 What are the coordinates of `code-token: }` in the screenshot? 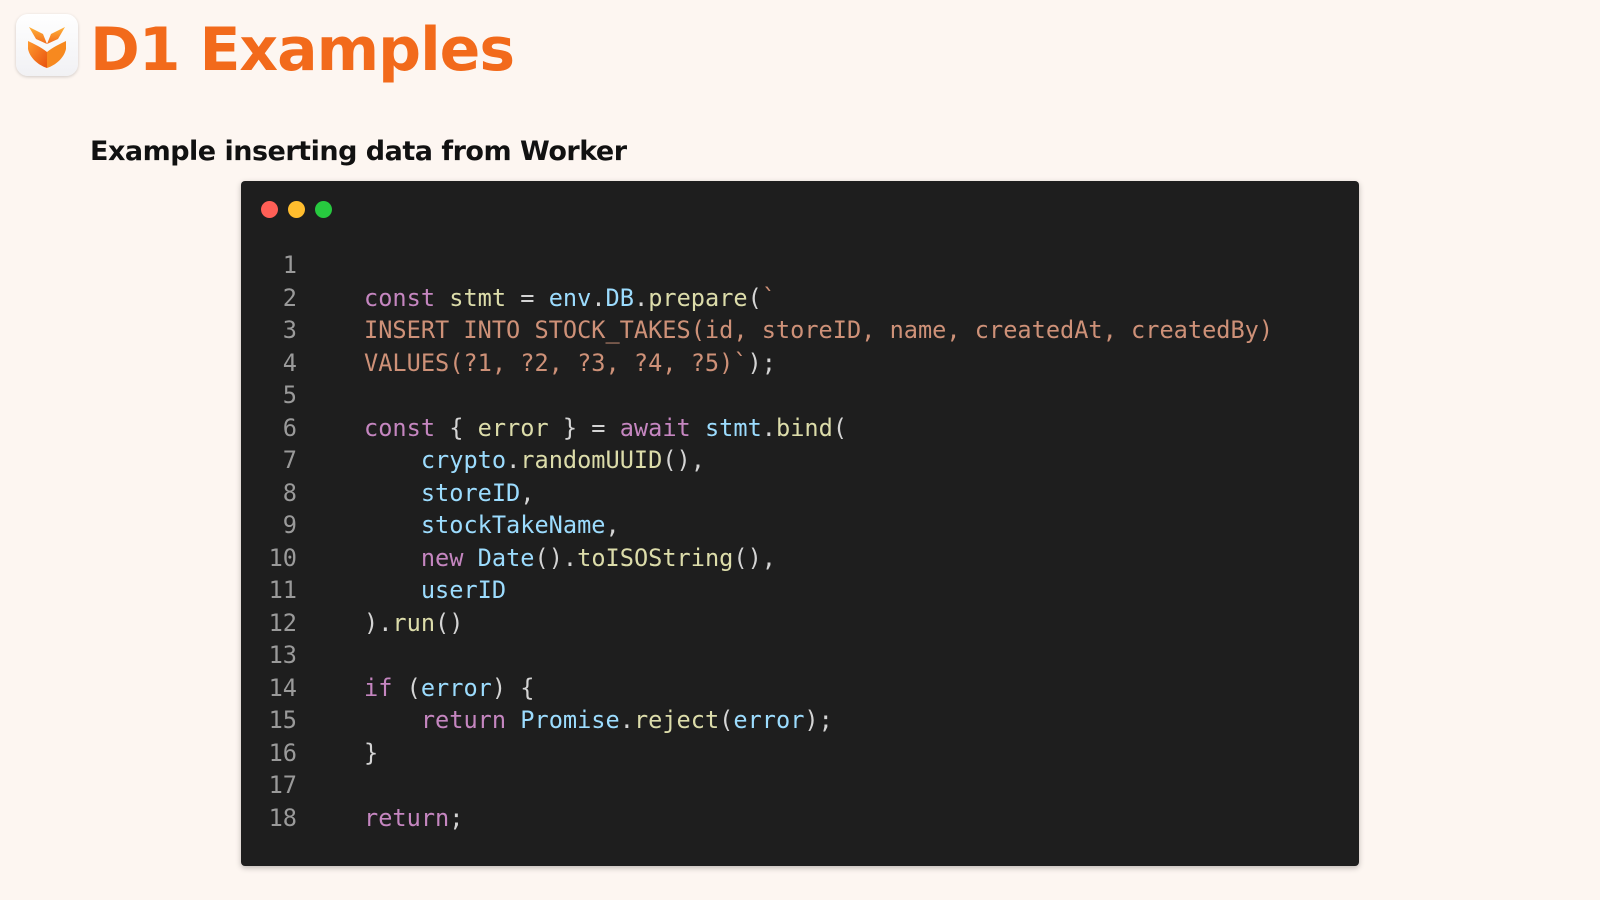 It's located at (371, 752).